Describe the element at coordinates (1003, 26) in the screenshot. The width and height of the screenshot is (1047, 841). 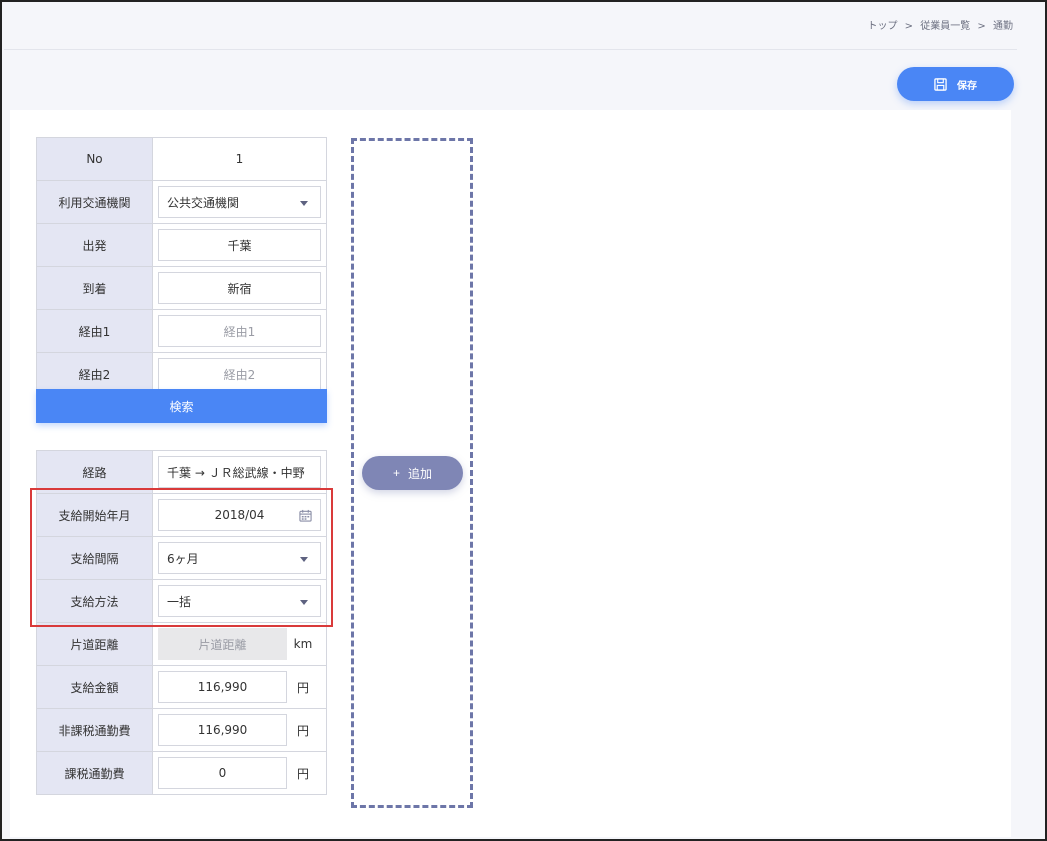
I see `breadcrumb-item-commute: 通勤` at that location.